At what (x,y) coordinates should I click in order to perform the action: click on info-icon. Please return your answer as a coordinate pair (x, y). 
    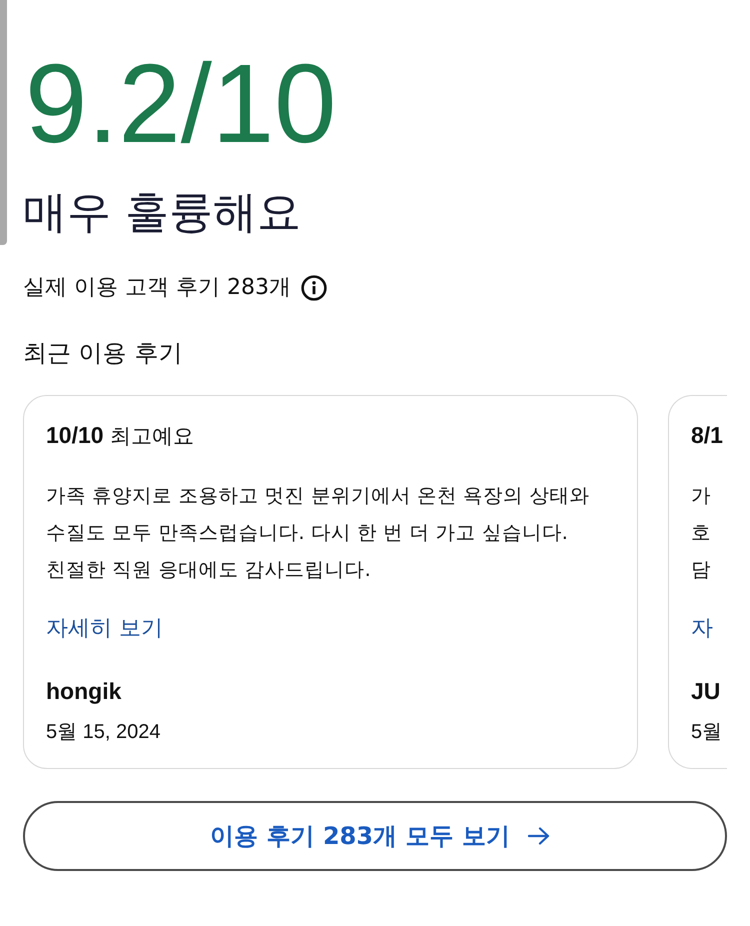
    Looking at the image, I should click on (313, 288).